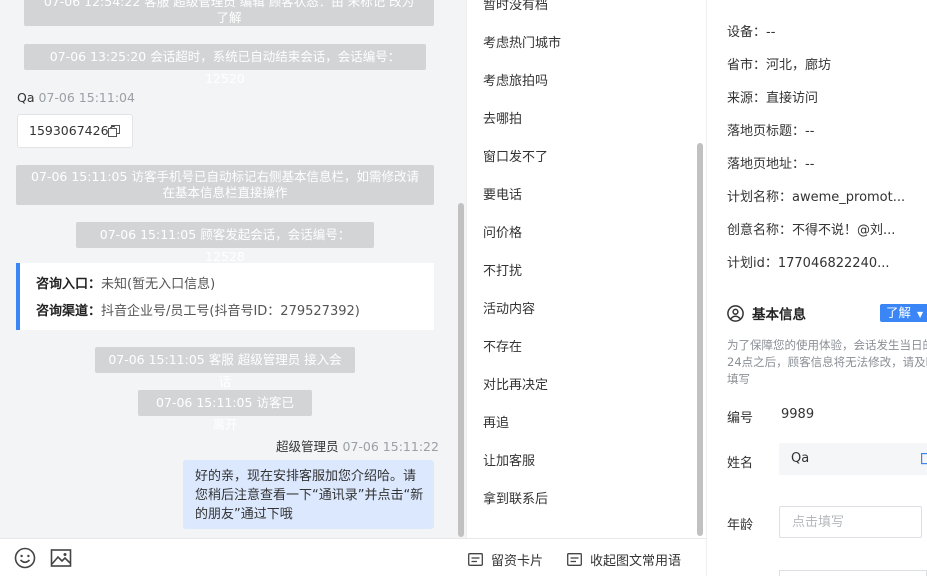  What do you see at coordinates (740, 463) in the screenshot?
I see `name-label: 姓名` at bounding box center [740, 463].